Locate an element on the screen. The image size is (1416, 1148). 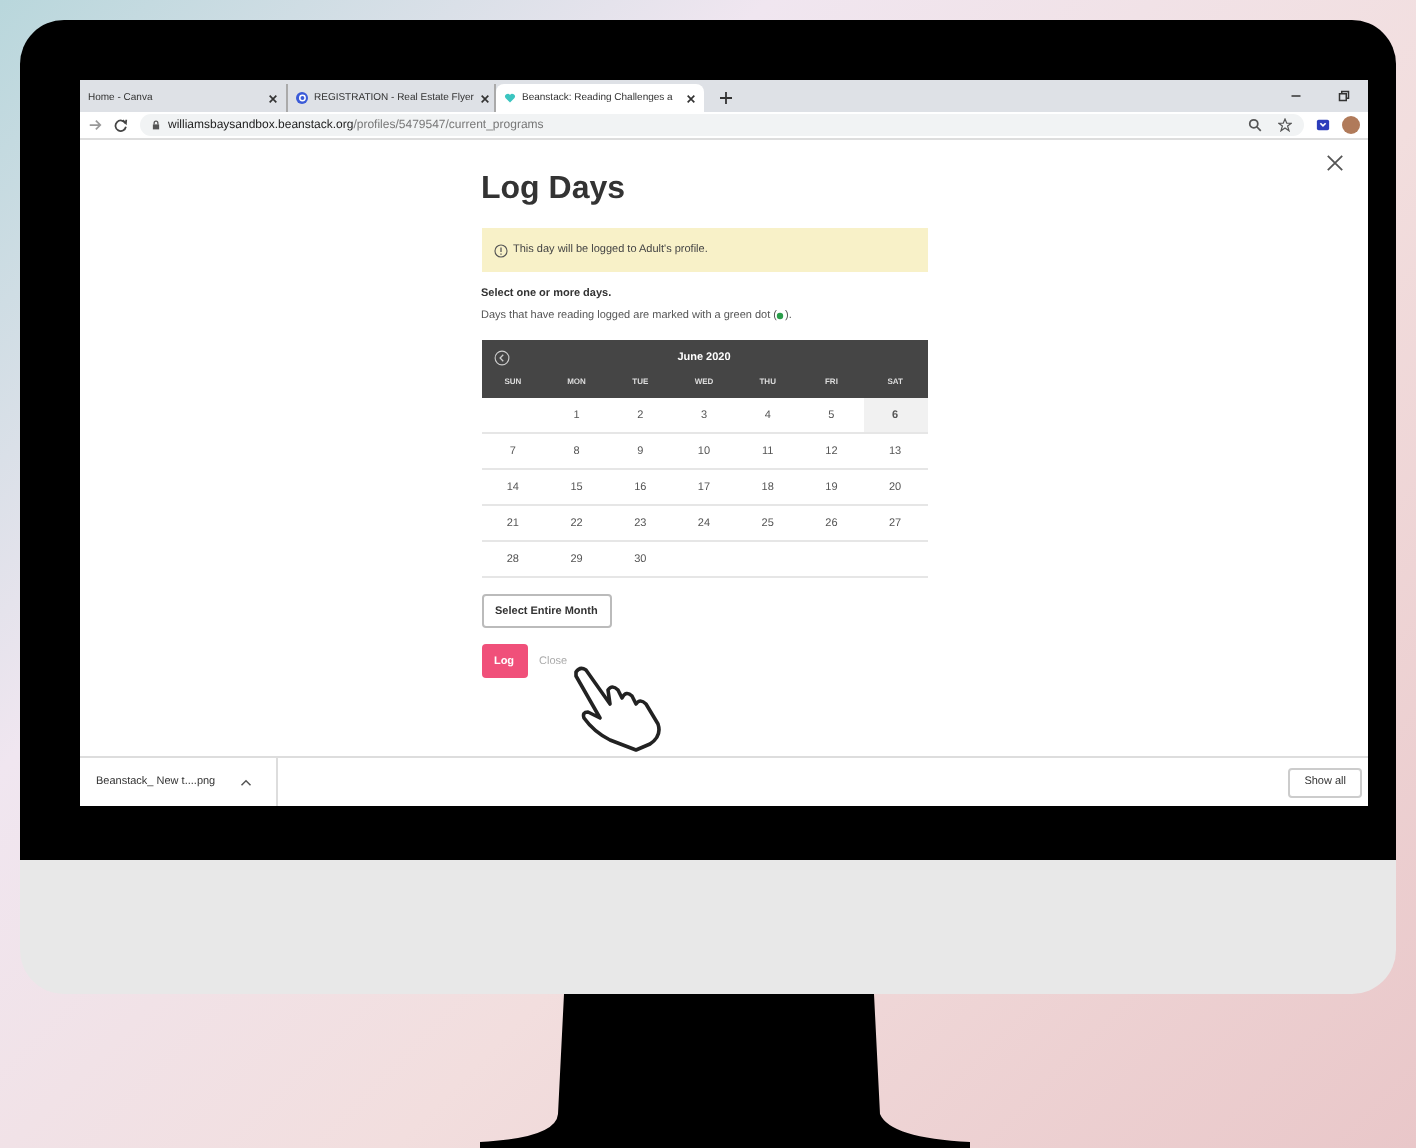
site-icon is located at coordinates (302, 98).